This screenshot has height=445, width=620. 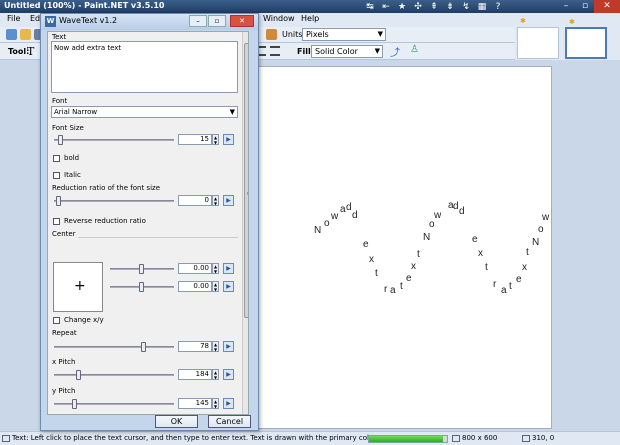 I want to click on help-icon: ?, so click(x=498, y=6).